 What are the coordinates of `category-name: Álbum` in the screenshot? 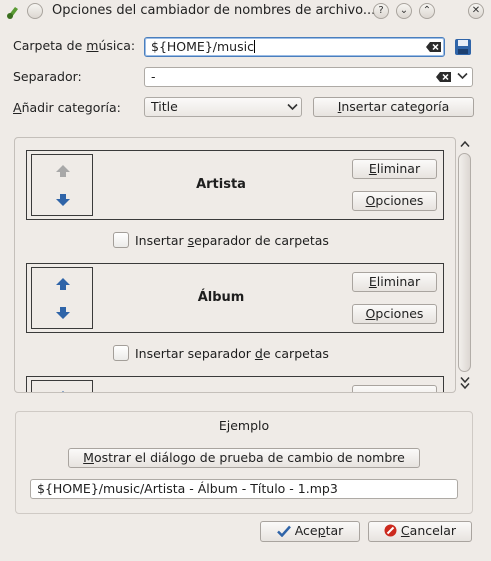 It's located at (221, 297).